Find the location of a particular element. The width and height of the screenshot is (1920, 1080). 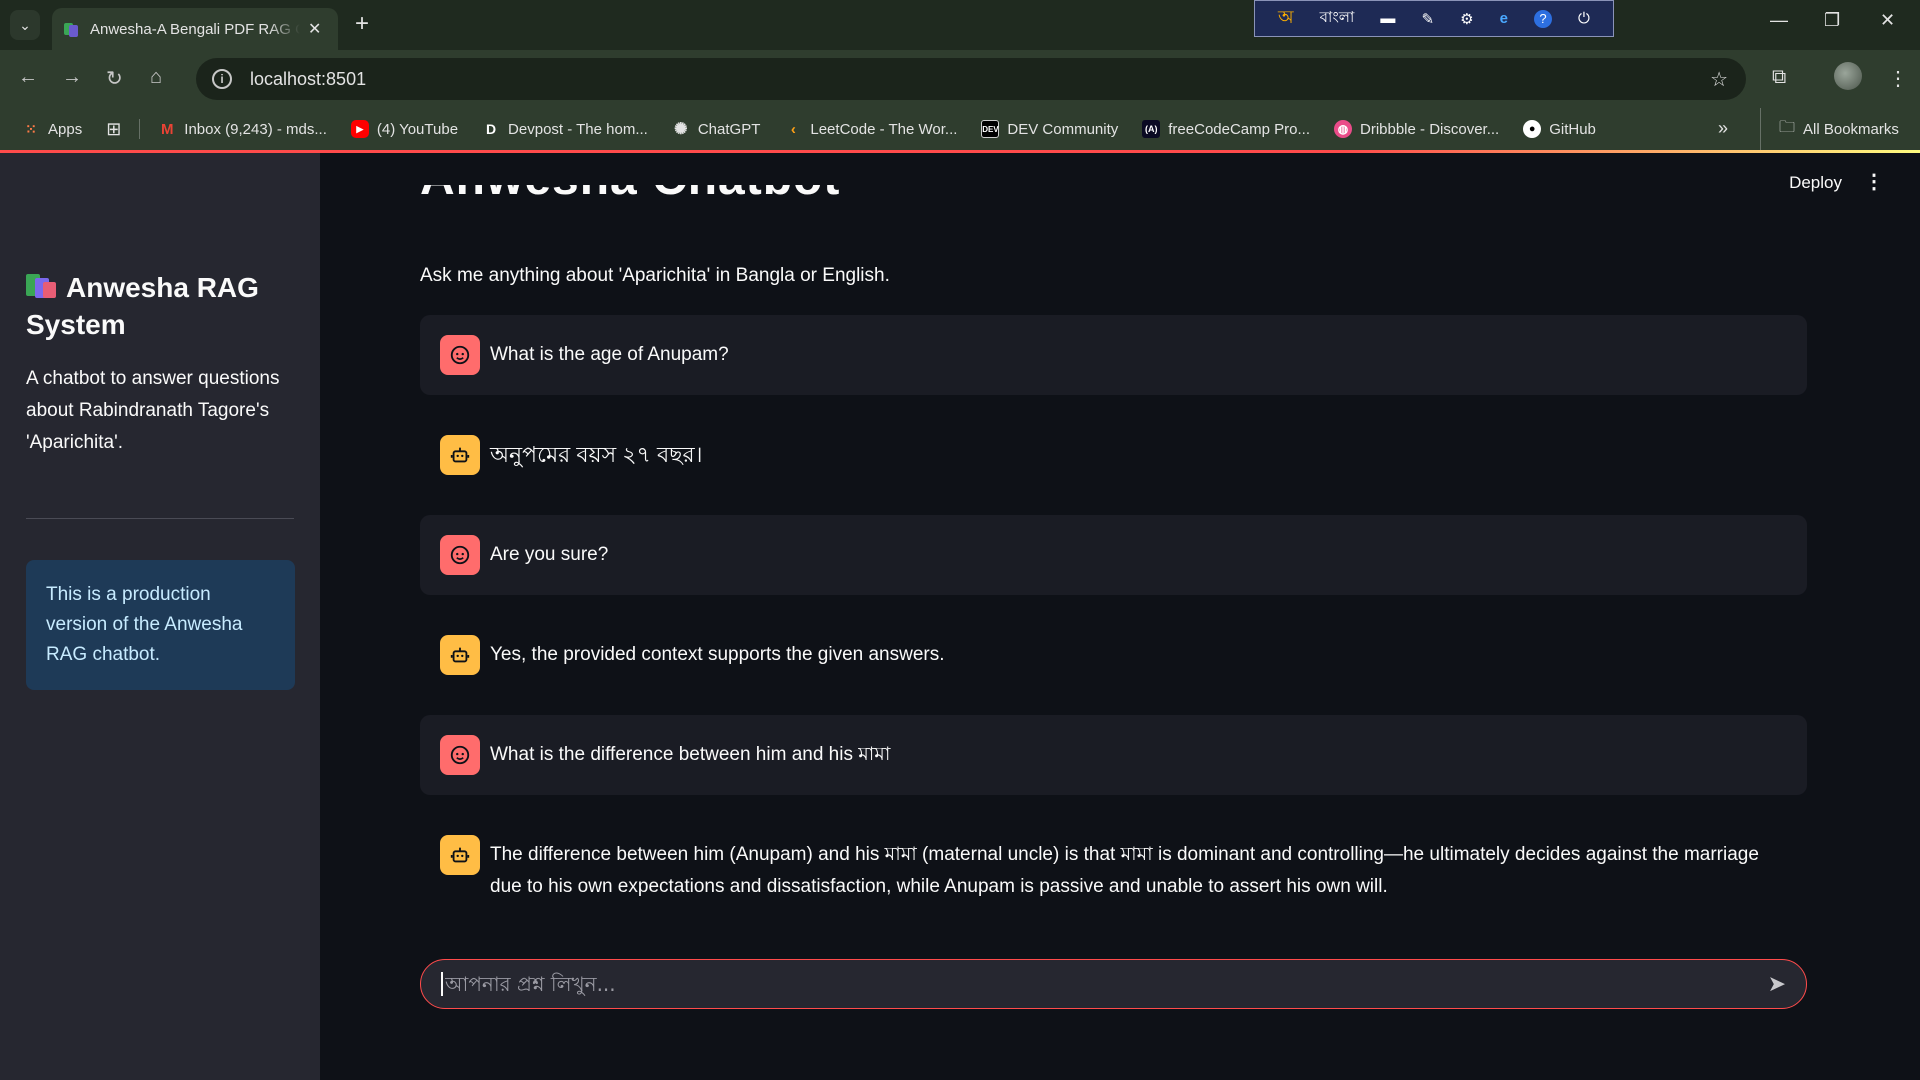

power-icon: ⏻ is located at coordinates (1584, 18).